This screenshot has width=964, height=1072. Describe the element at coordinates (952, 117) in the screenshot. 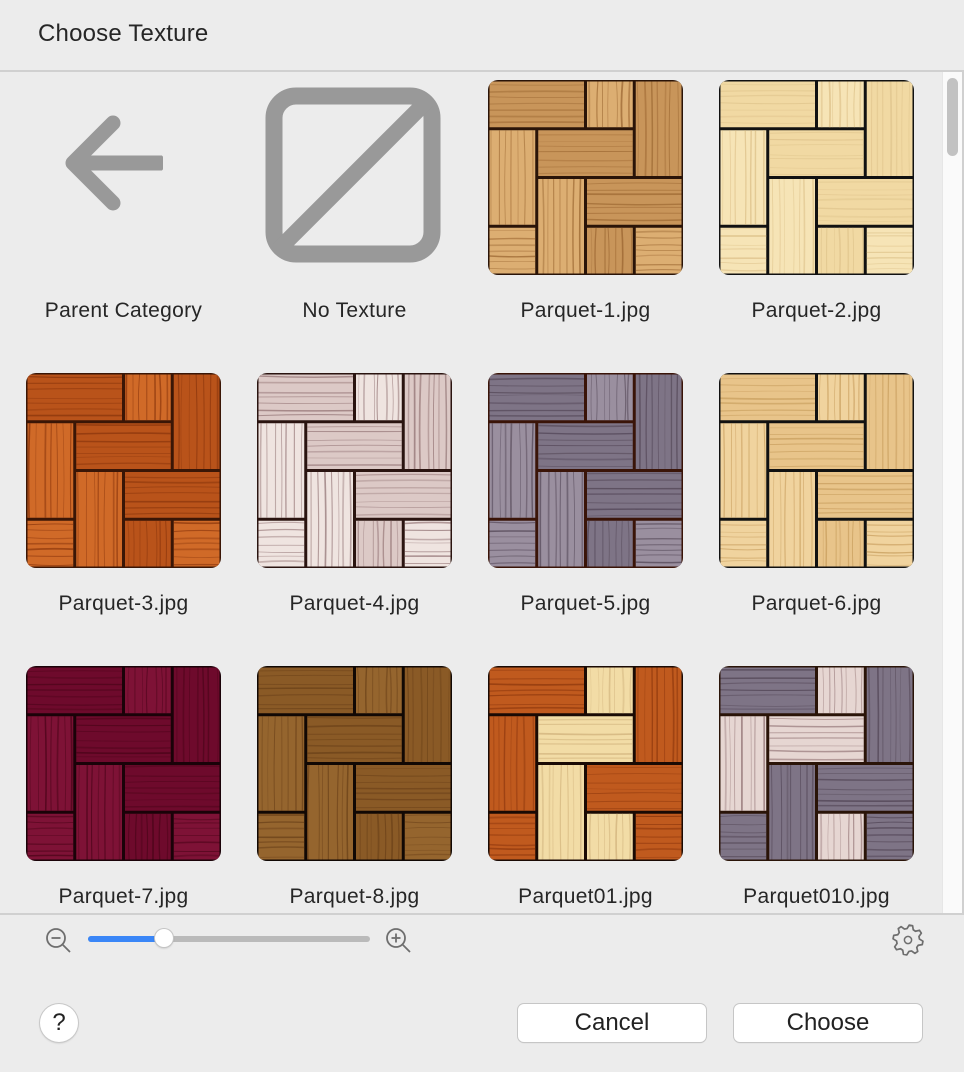

I see `scrollbar-thumb` at that location.